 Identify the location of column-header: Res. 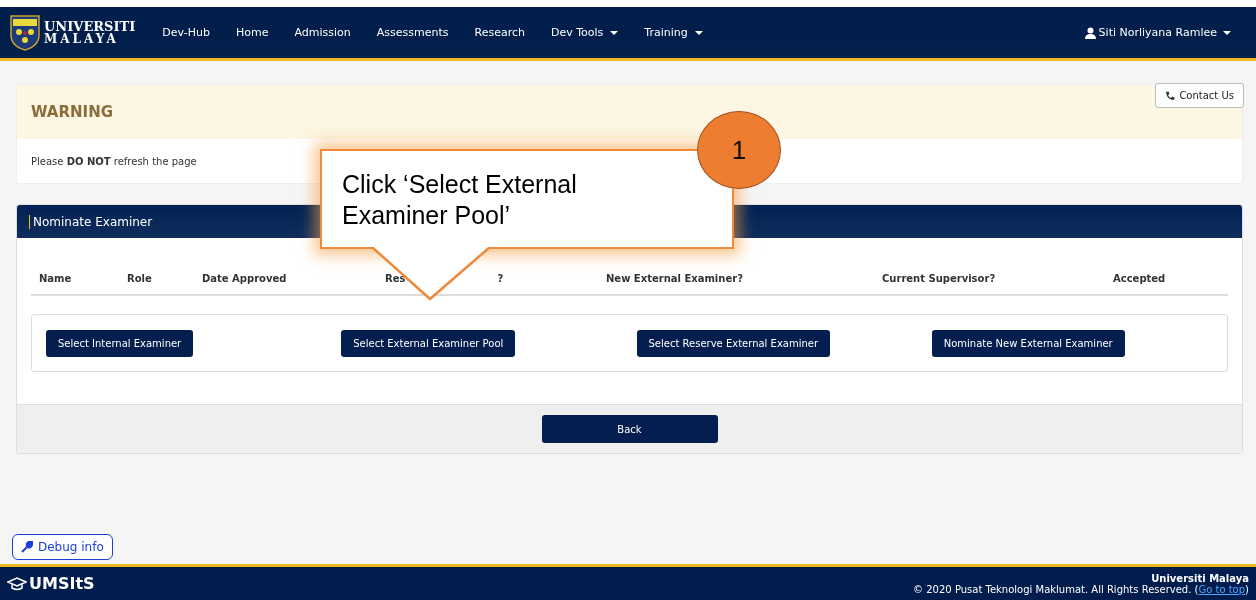
(395, 278).